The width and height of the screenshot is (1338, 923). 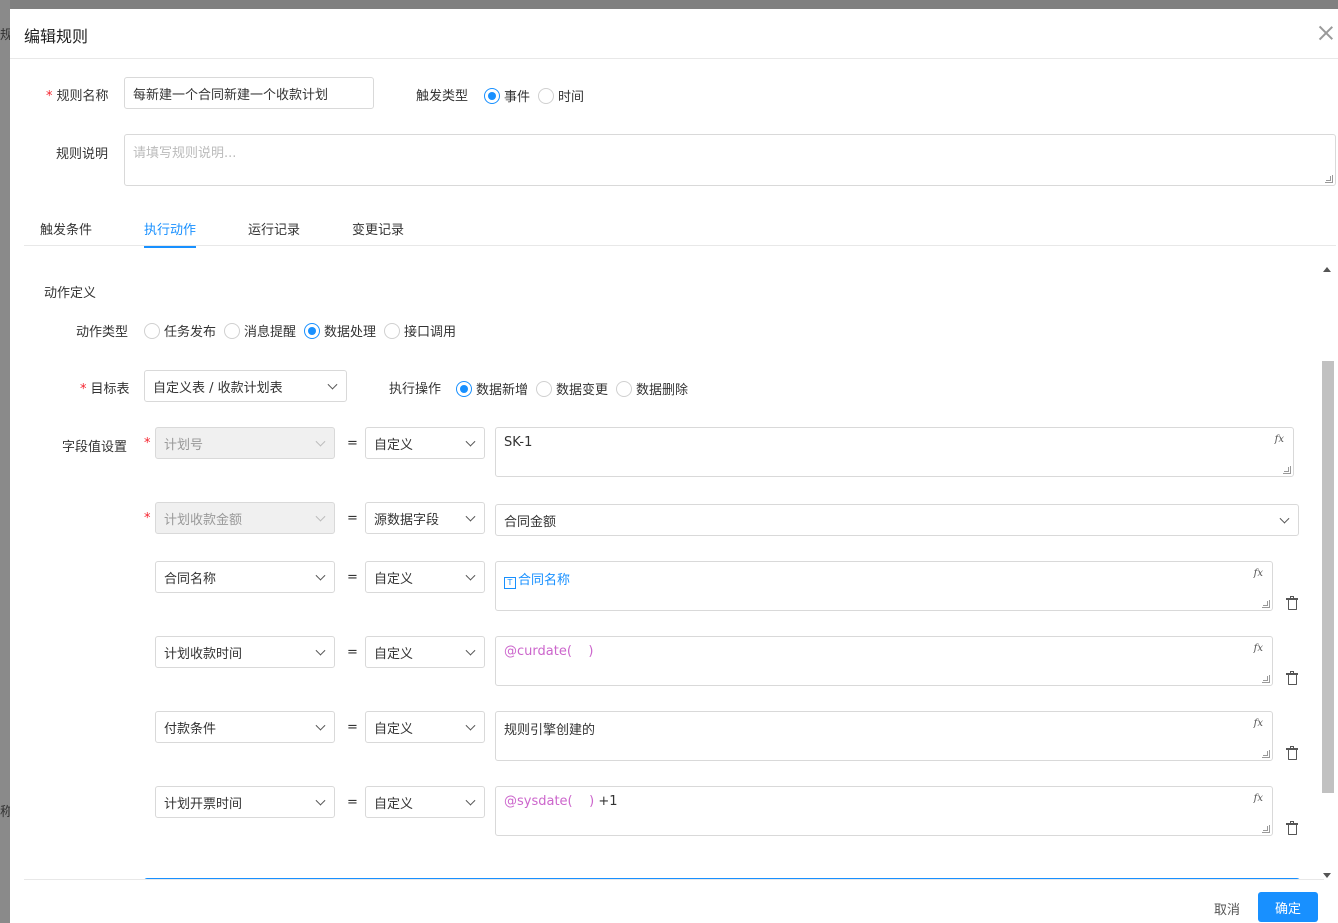 I want to click on rule-desc-label: 规则说明, so click(x=82, y=154).